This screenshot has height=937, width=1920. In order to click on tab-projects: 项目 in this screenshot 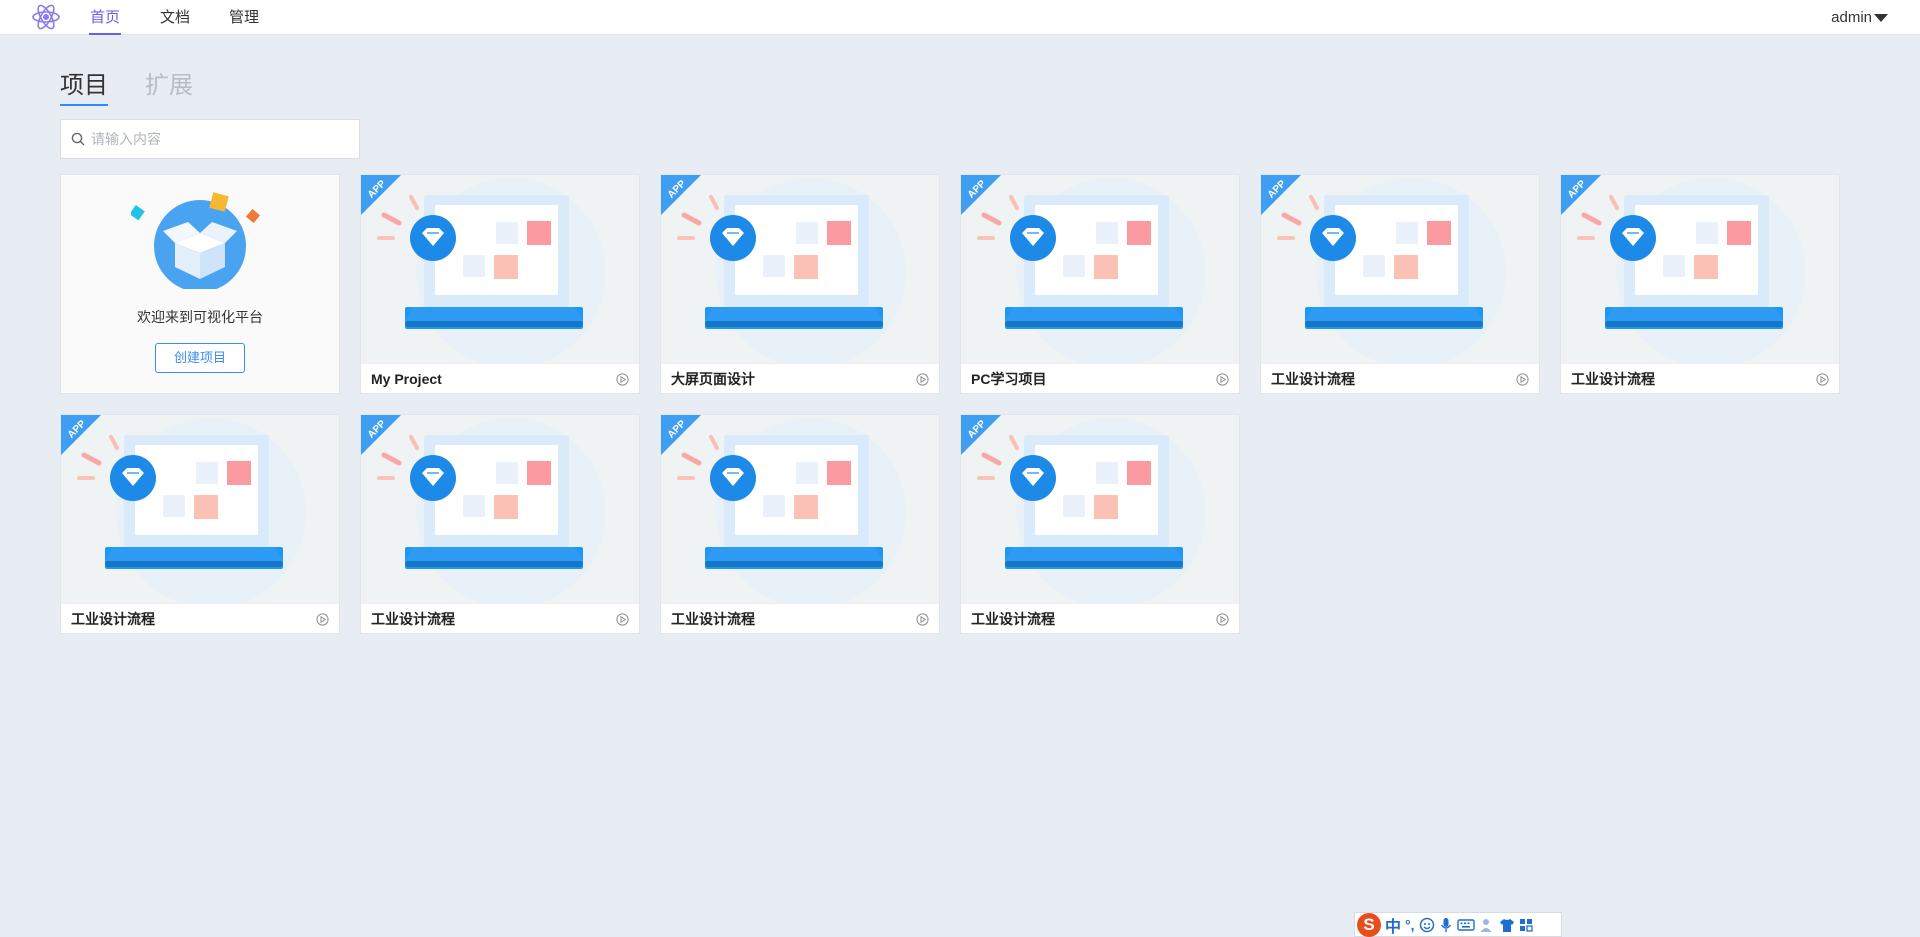, I will do `click(84, 88)`.